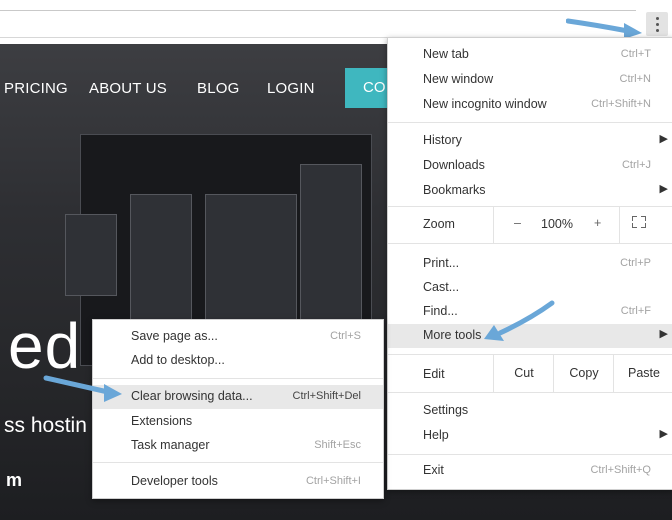 This screenshot has width=672, height=520. What do you see at coordinates (238, 337) in the screenshot?
I see `submenu-item-save-page: Save page as... Ctrl+S` at bounding box center [238, 337].